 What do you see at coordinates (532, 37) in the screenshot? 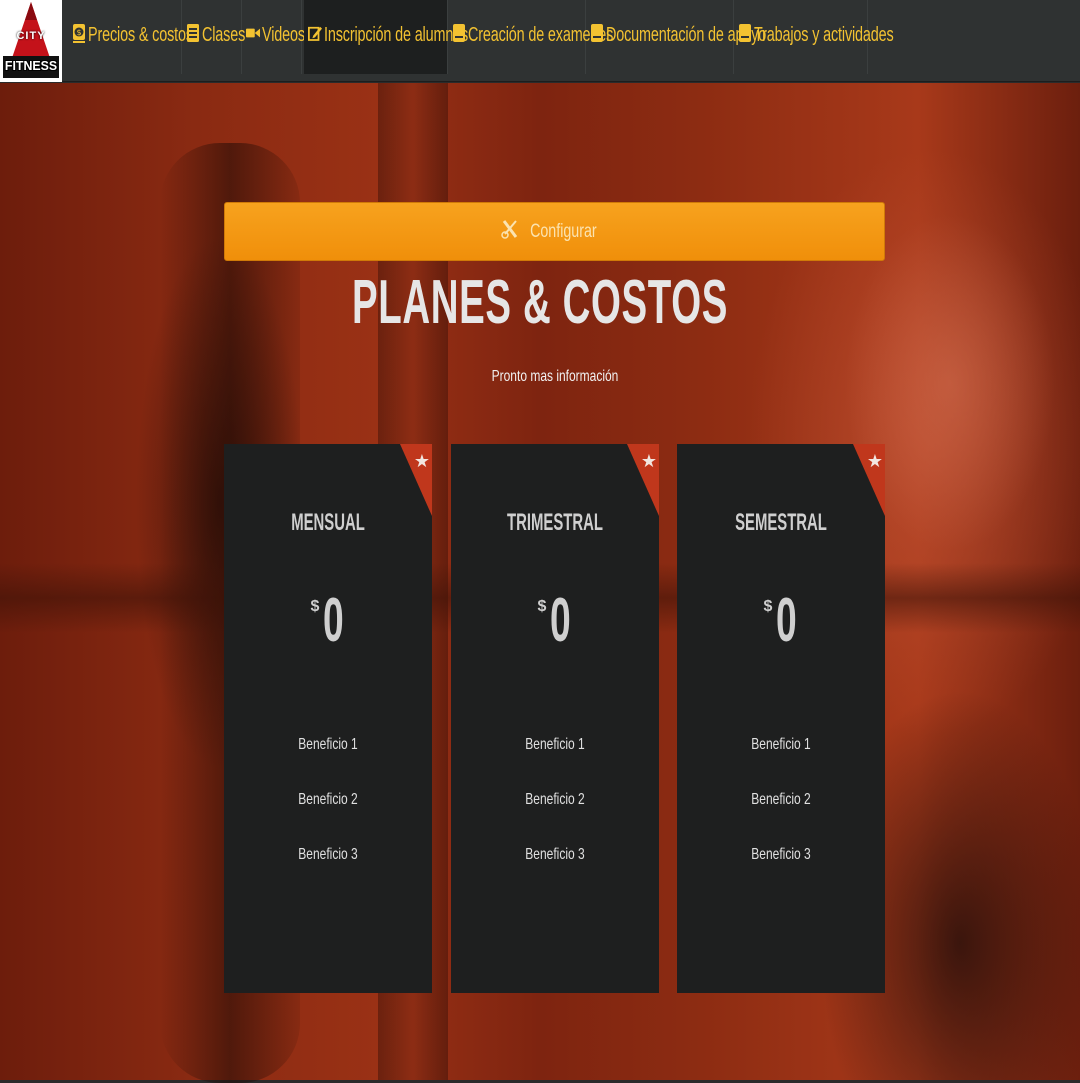
I see `nav-item-creacion-examenes: Creación de examenes` at bounding box center [532, 37].